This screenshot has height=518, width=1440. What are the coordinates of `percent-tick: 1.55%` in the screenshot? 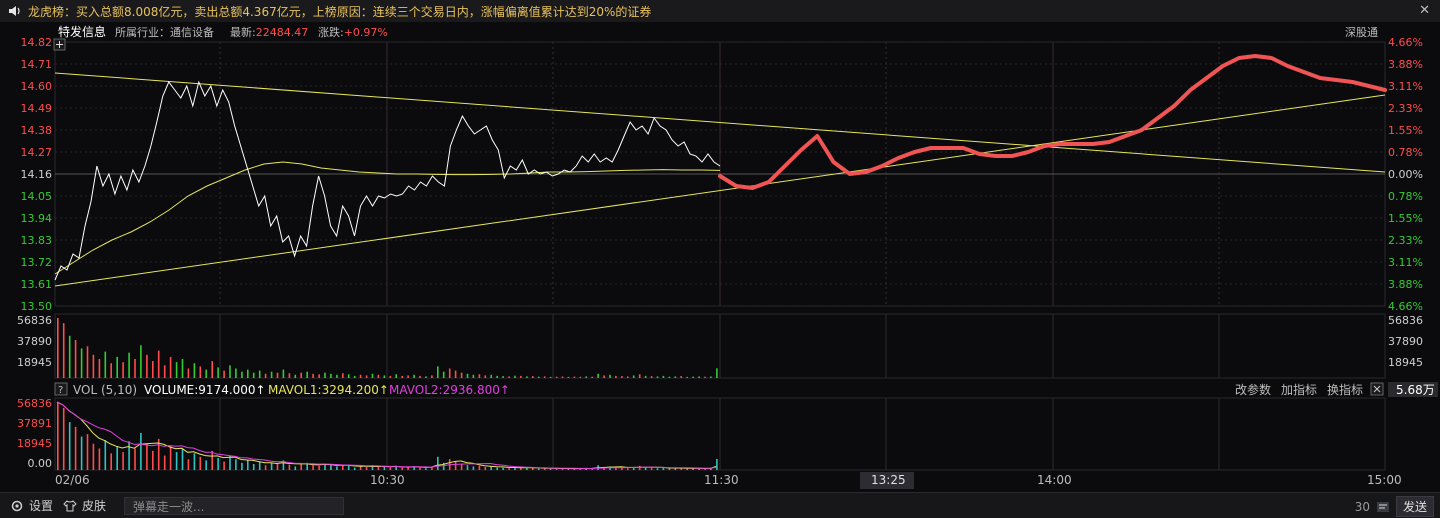 It's located at (1405, 130).